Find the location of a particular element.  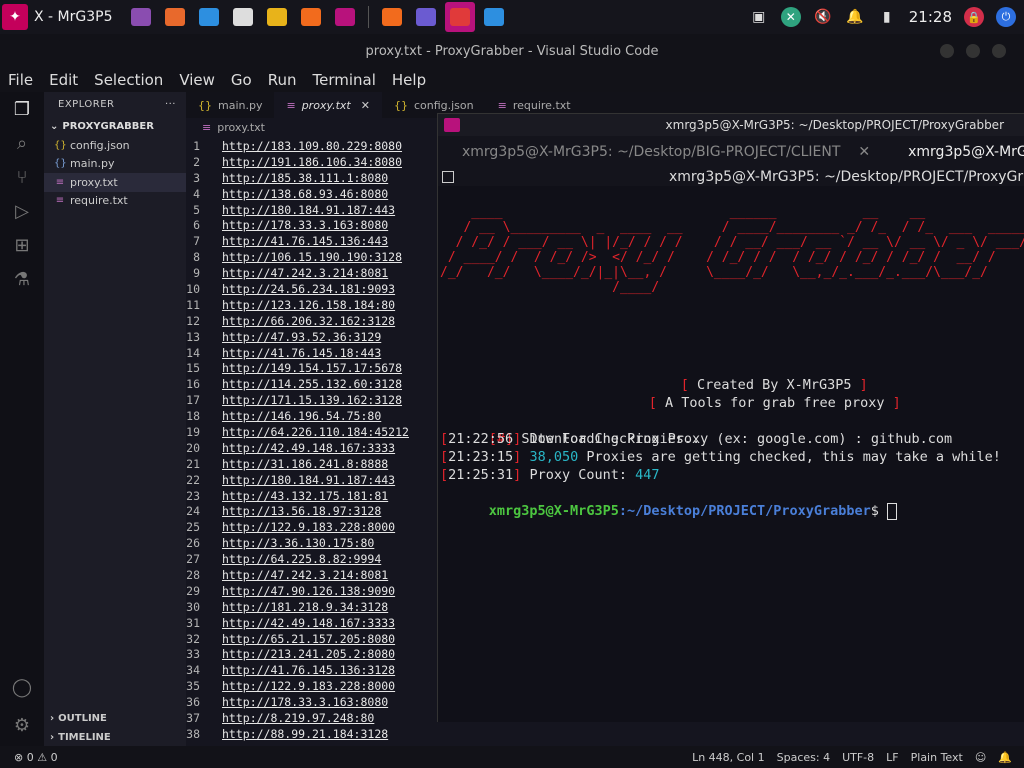

proxy-url: http://66.206.32.162:3128 is located at coordinates (308, 321).